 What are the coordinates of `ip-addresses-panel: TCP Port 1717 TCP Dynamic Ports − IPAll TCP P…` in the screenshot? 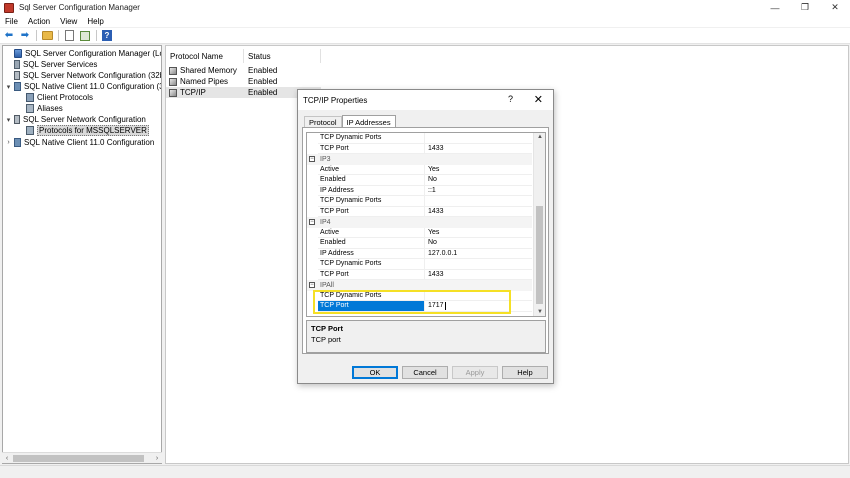 It's located at (425, 240).